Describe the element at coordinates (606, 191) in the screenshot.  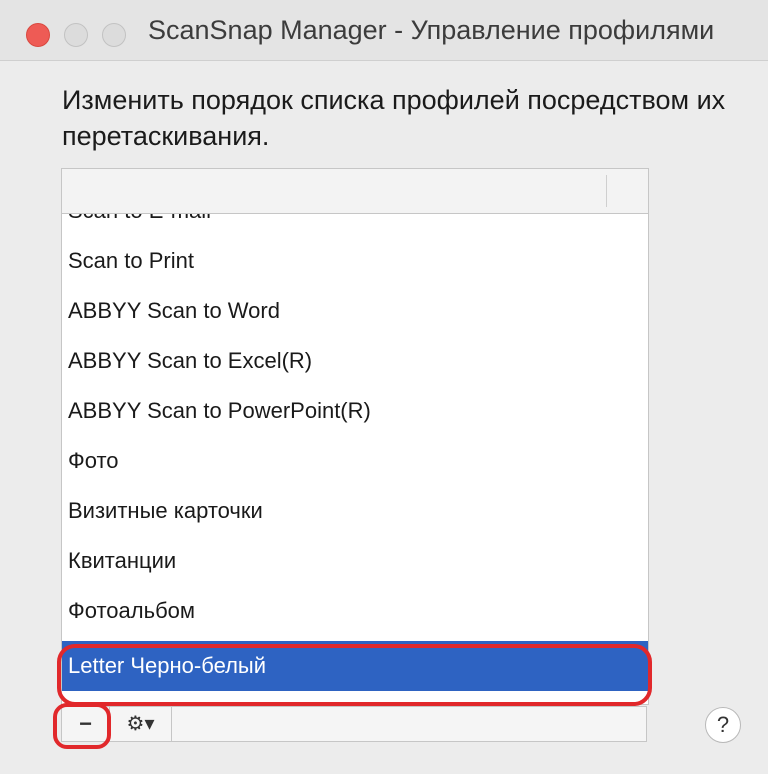
I see `column-divider` at that location.